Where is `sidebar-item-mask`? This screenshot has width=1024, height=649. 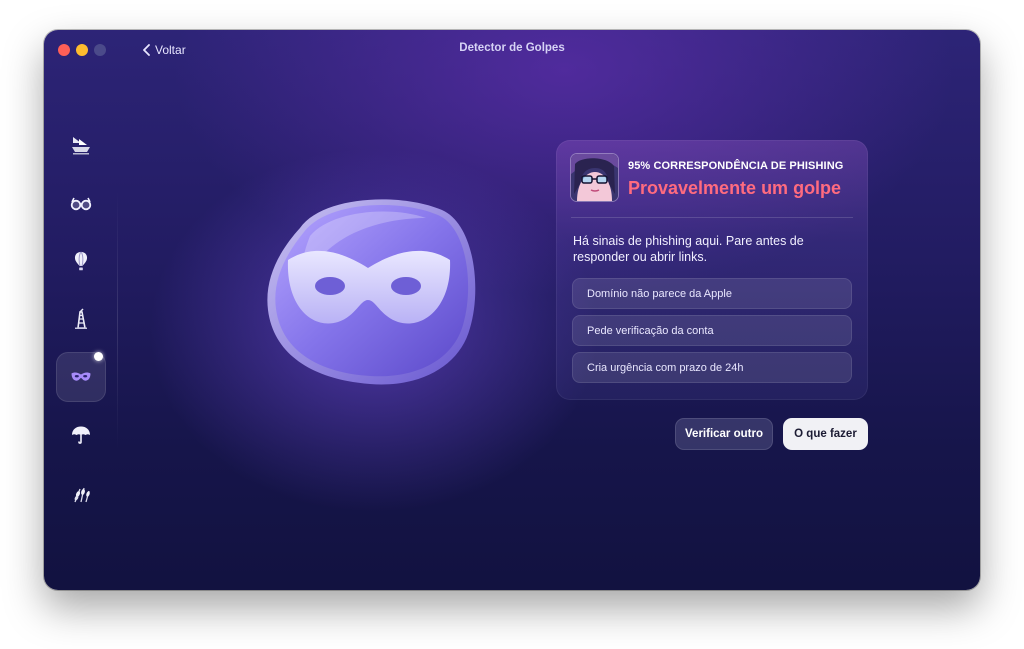 sidebar-item-mask is located at coordinates (81, 377).